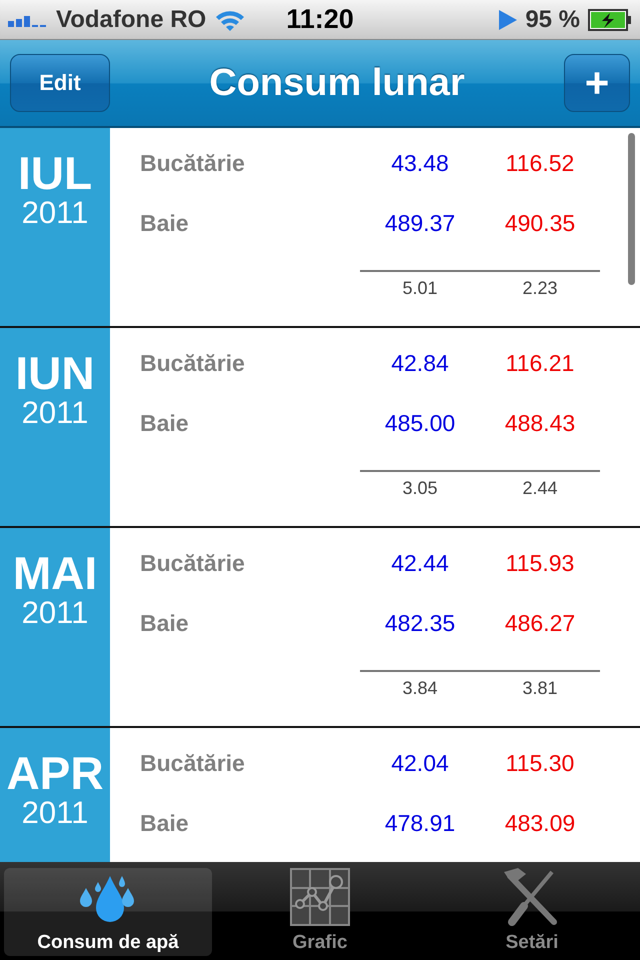 The image size is (640, 960). I want to click on month-name: IUN, so click(55, 373).